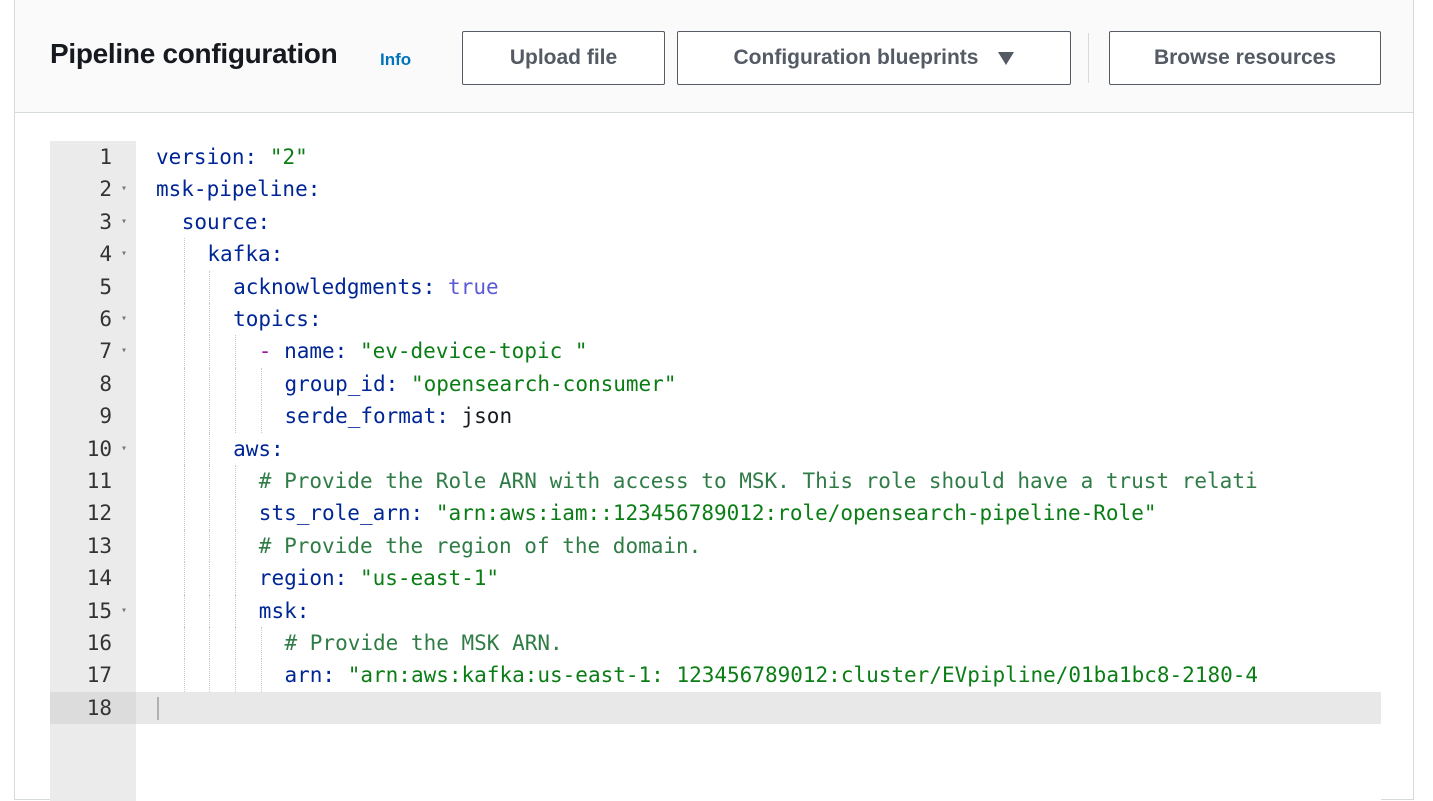 This screenshot has width=1433, height=801. I want to click on code-token: kafka:, so click(245, 254).